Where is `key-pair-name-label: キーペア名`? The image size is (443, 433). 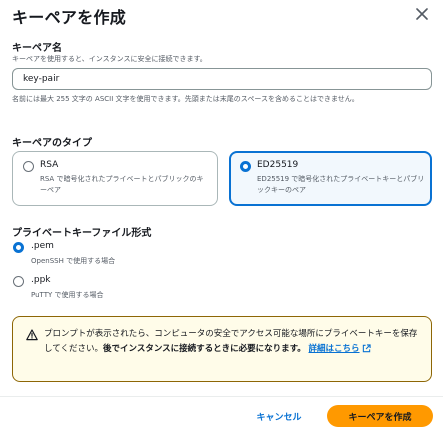
key-pair-name-label: キーペア名 is located at coordinates (37, 48).